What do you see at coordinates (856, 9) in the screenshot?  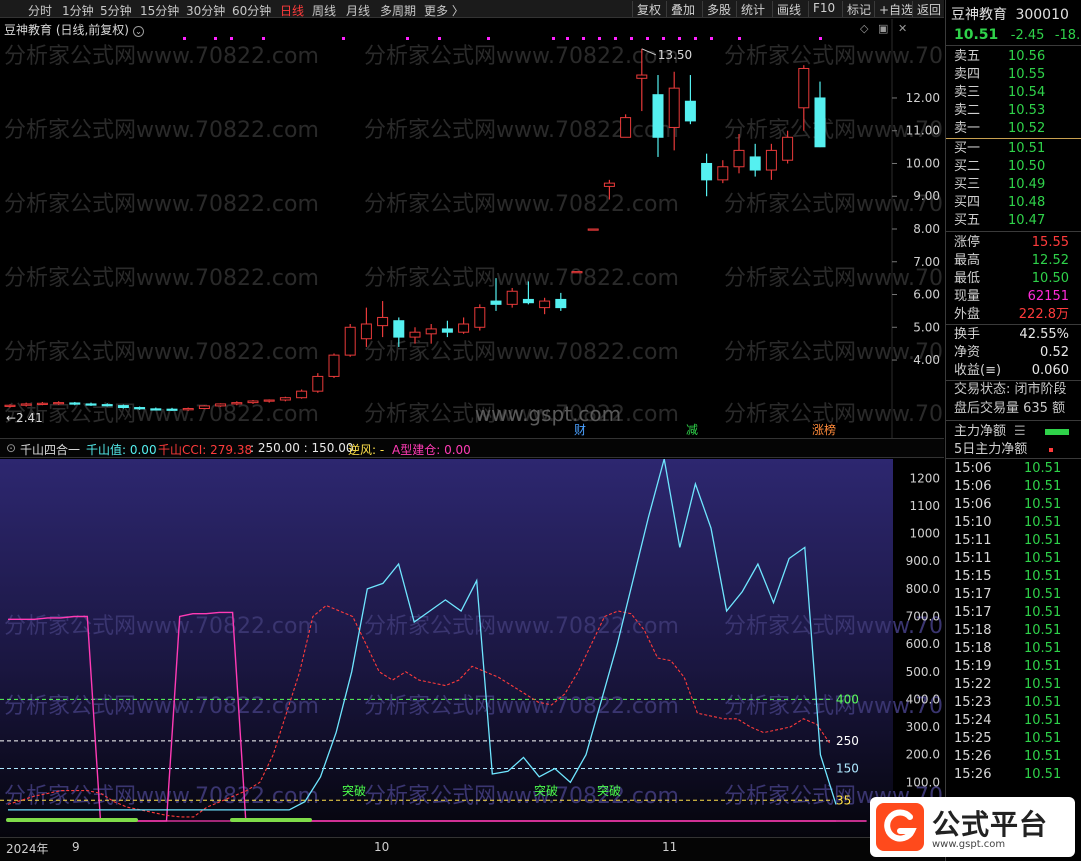 I see `toolbar-button-6: 标记` at bounding box center [856, 9].